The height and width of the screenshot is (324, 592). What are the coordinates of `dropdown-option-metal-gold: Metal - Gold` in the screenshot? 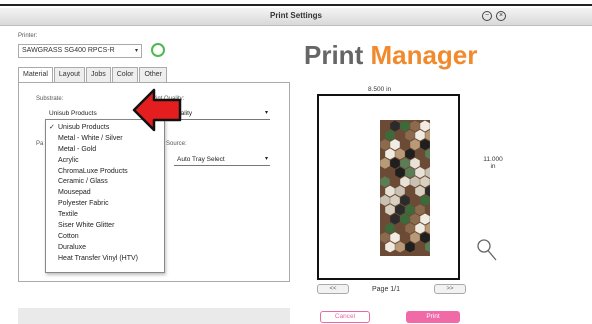 It's located at (105, 149).